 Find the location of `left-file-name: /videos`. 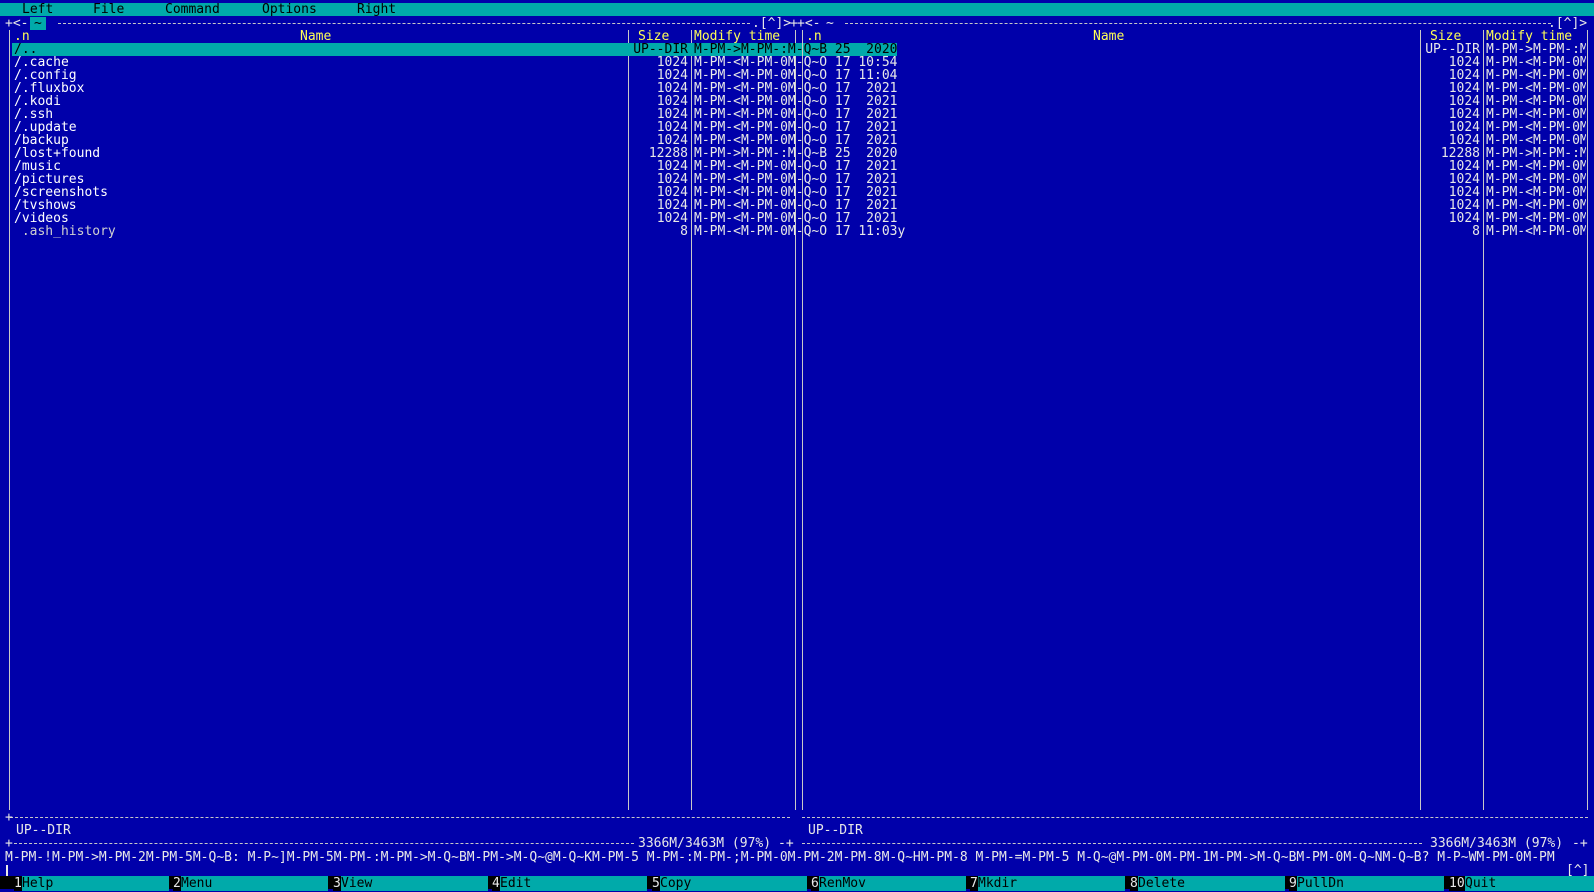

left-file-name: /videos is located at coordinates (41, 218).